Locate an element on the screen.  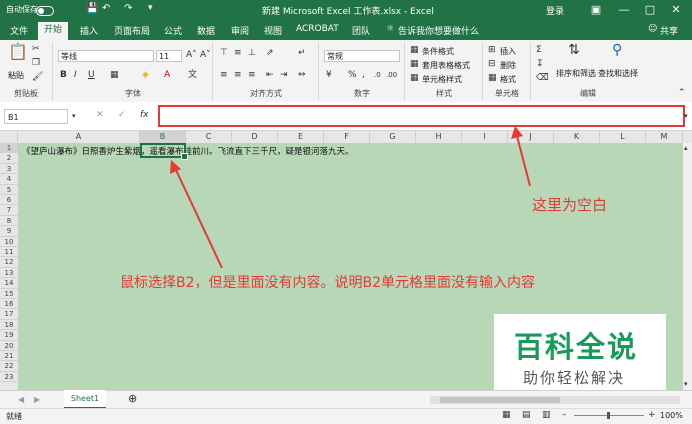
cell-empty-note: 鼠标选择B2，但是里面没有内容。说明B2单元格里面没有输入内容 is located at coordinates (328, 283).